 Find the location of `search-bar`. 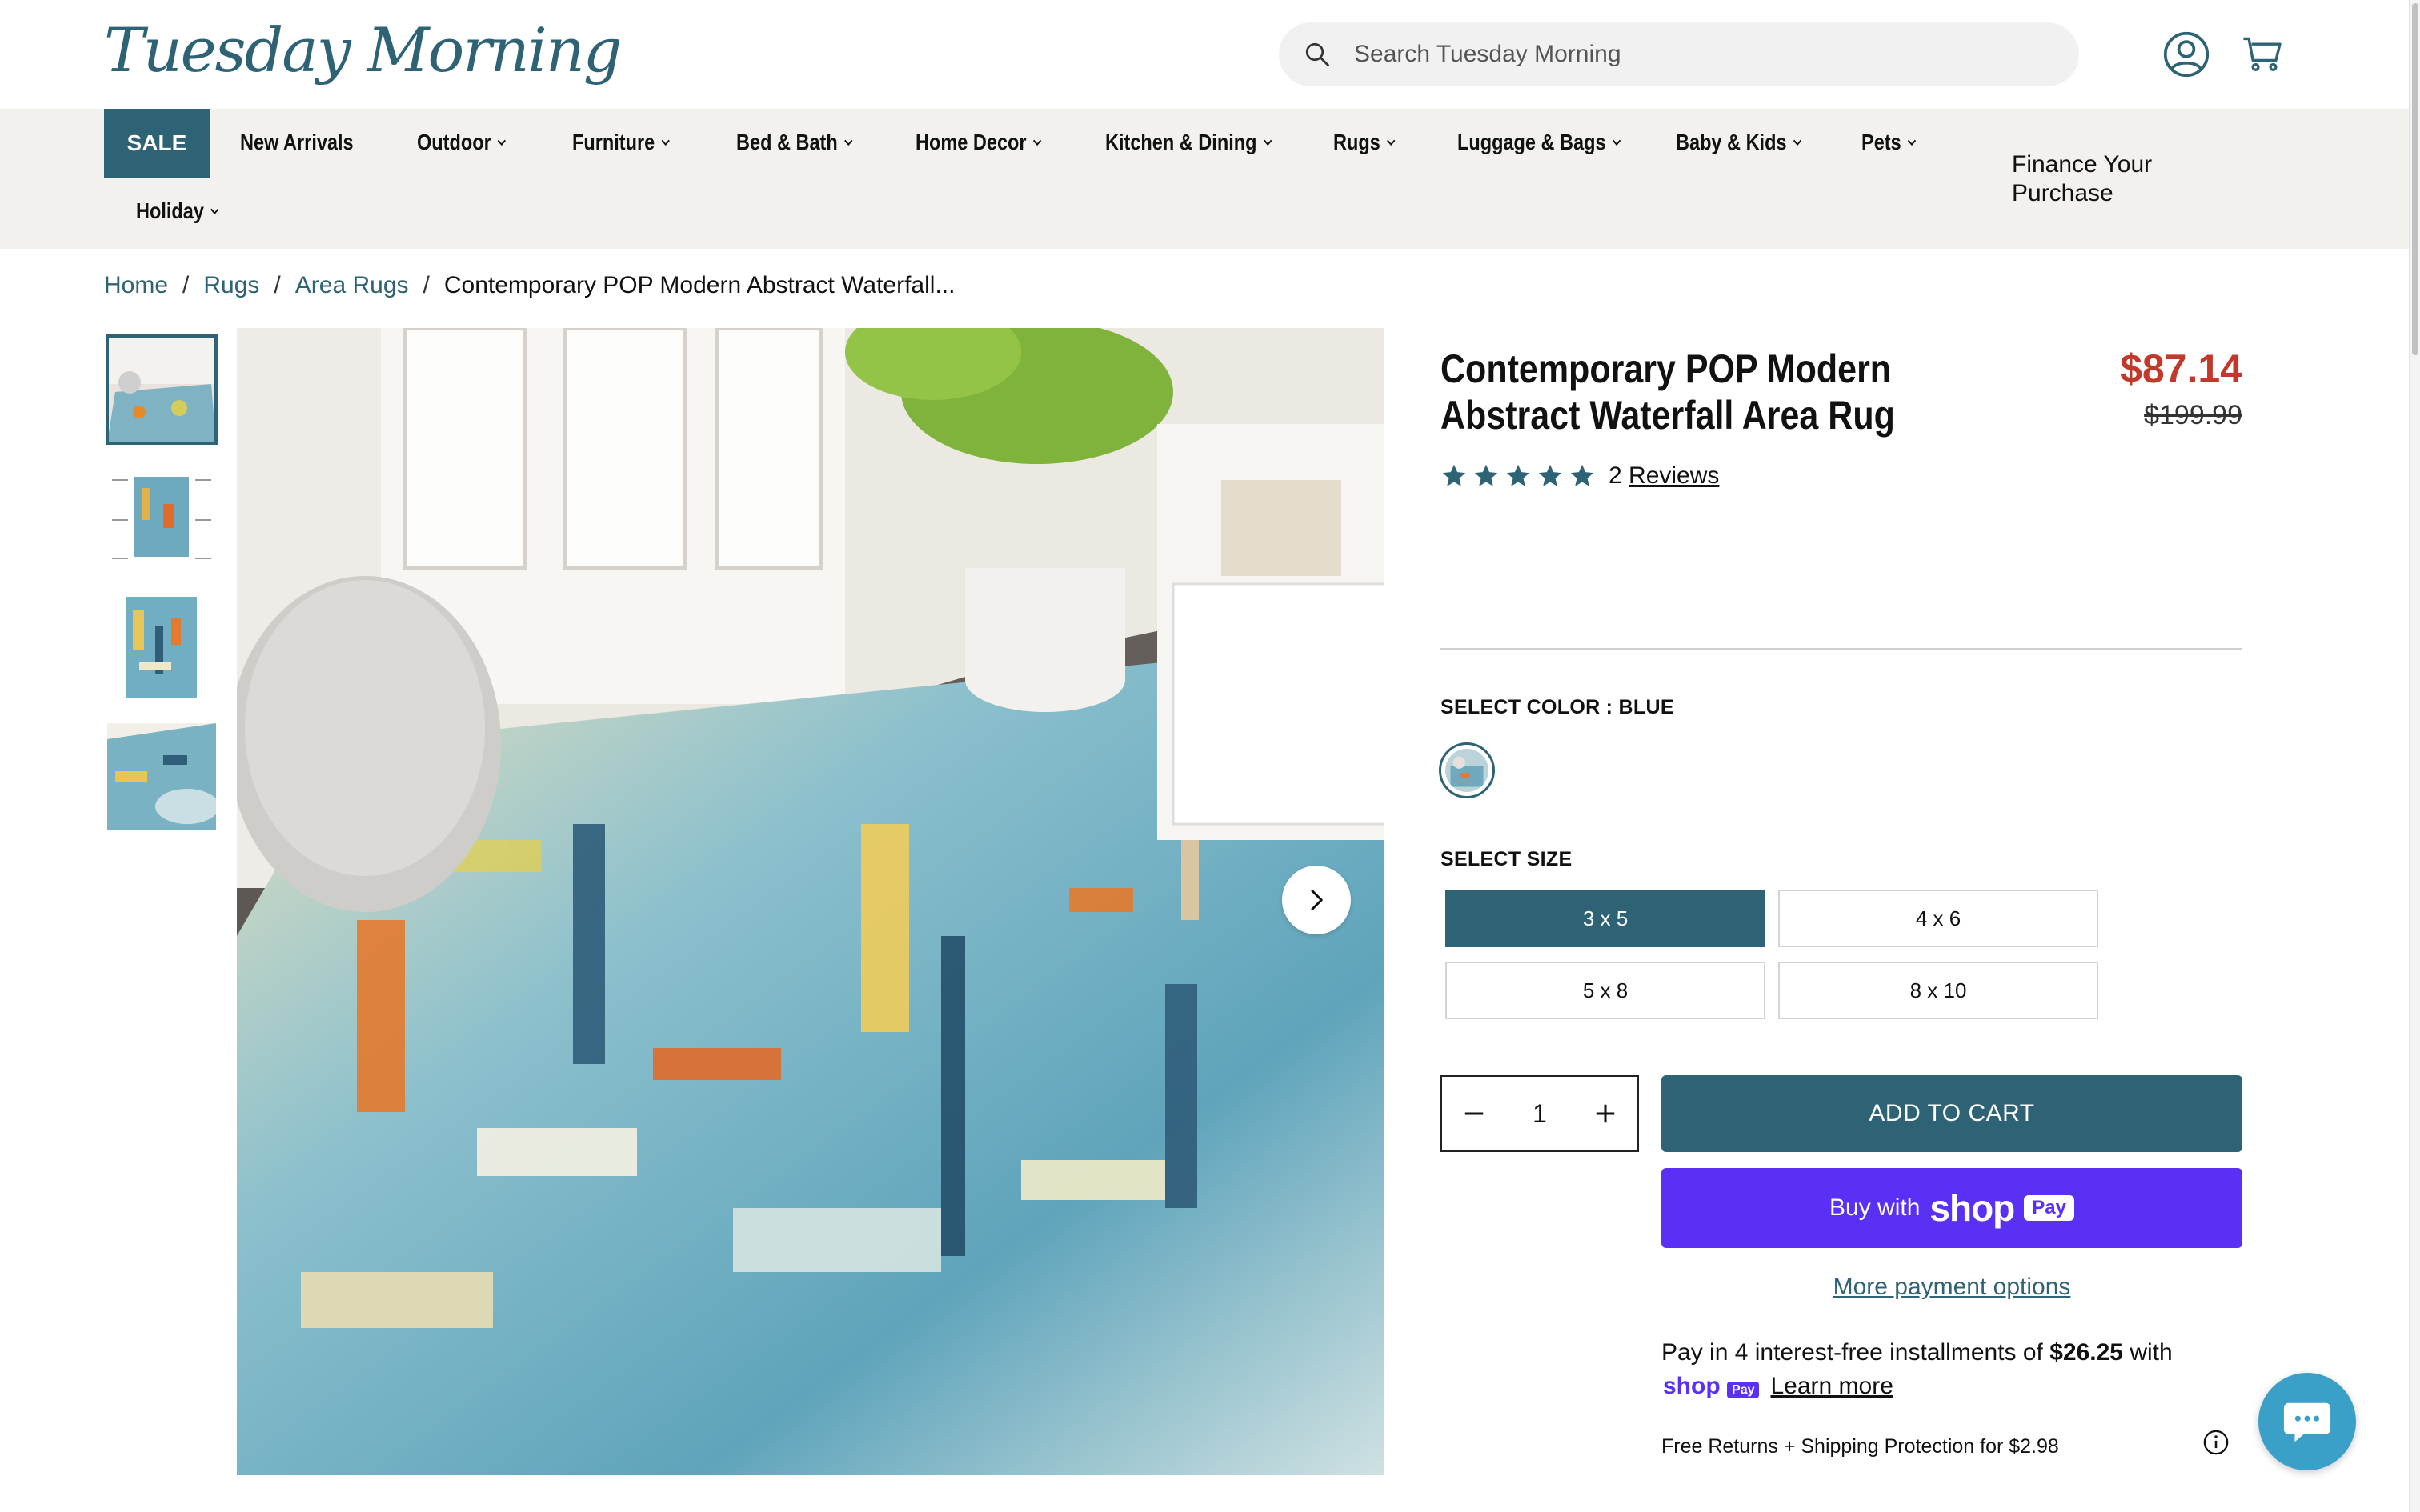

search-bar is located at coordinates (1679, 54).